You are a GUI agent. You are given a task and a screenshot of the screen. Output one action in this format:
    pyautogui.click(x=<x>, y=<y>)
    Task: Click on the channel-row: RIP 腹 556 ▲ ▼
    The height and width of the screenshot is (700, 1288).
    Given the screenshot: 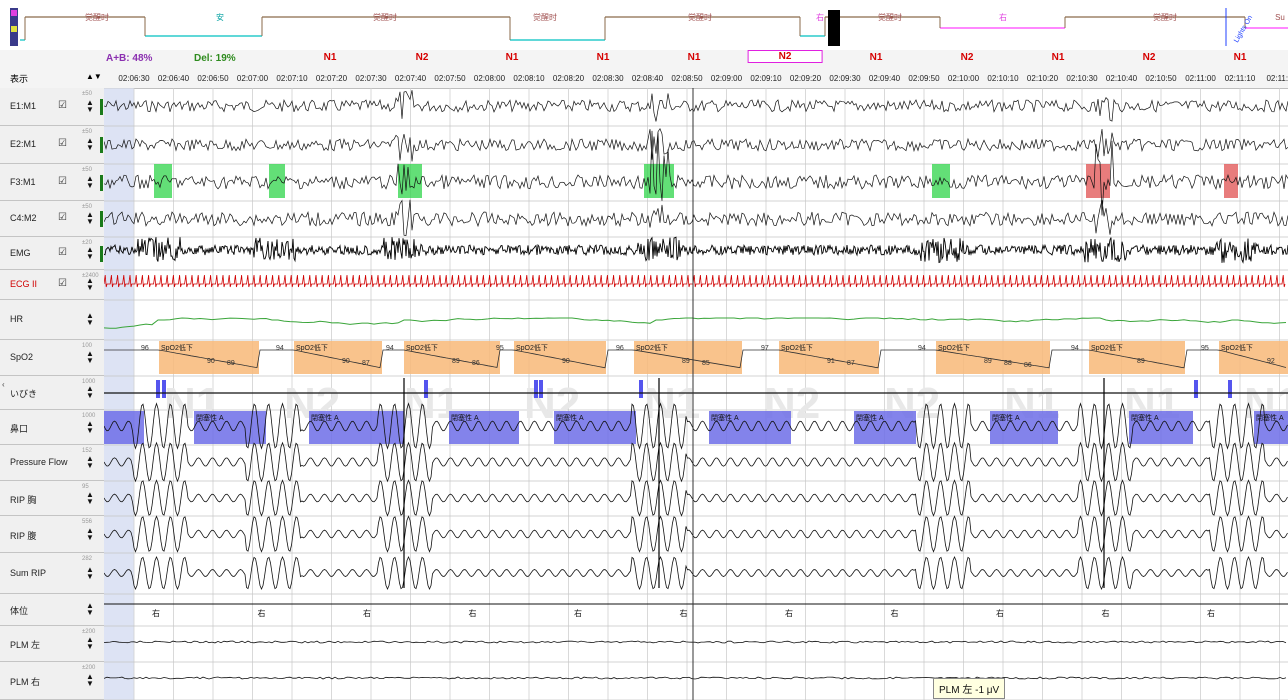 What is the action you would take?
    pyautogui.click(x=52, y=534)
    